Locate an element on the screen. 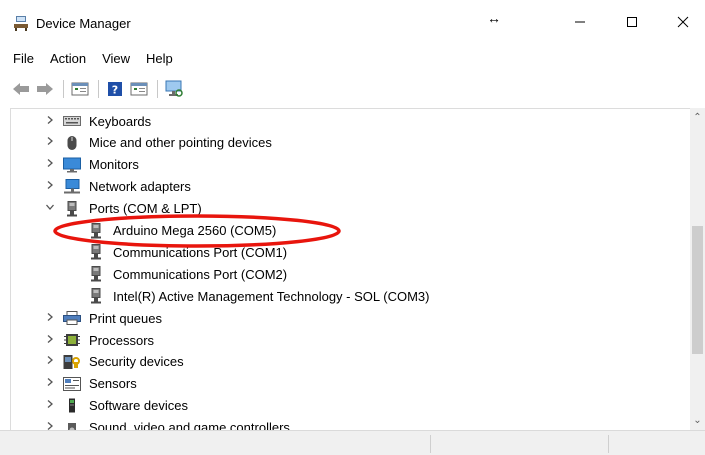  tree-item: Processors is located at coordinates (351, 340).